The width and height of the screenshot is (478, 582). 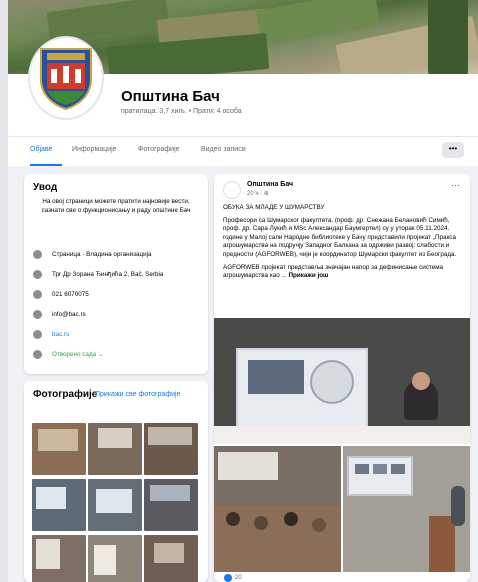 I want to click on post-timestamp: 20 ч · ⊕, so click(x=258, y=193).